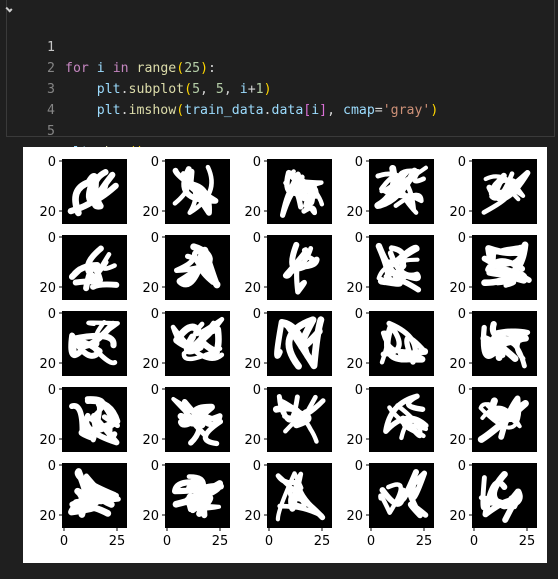 This screenshot has height=579, width=558. What do you see at coordinates (186, 341) in the screenshot?
I see `subplot-12: 0 20` at bounding box center [186, 341].